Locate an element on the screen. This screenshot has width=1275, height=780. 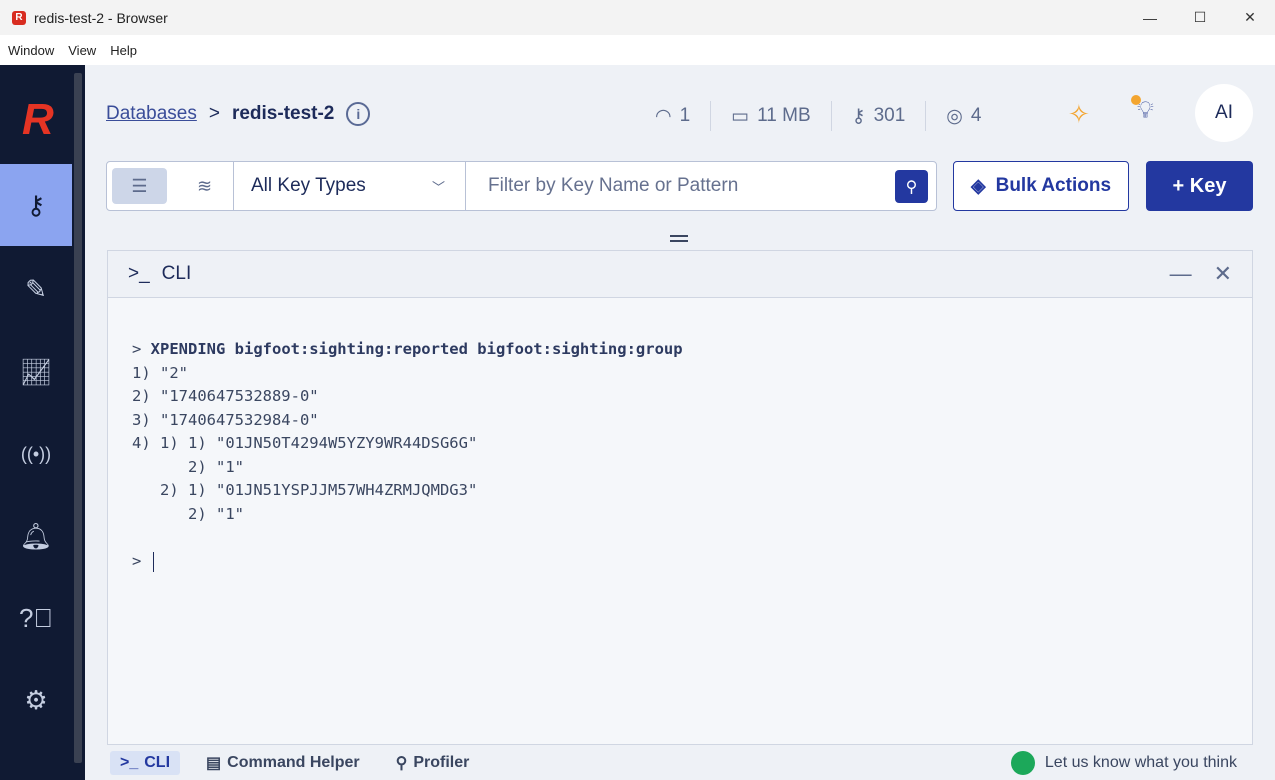
menu-window: Window is located at coordinates (31, 50).